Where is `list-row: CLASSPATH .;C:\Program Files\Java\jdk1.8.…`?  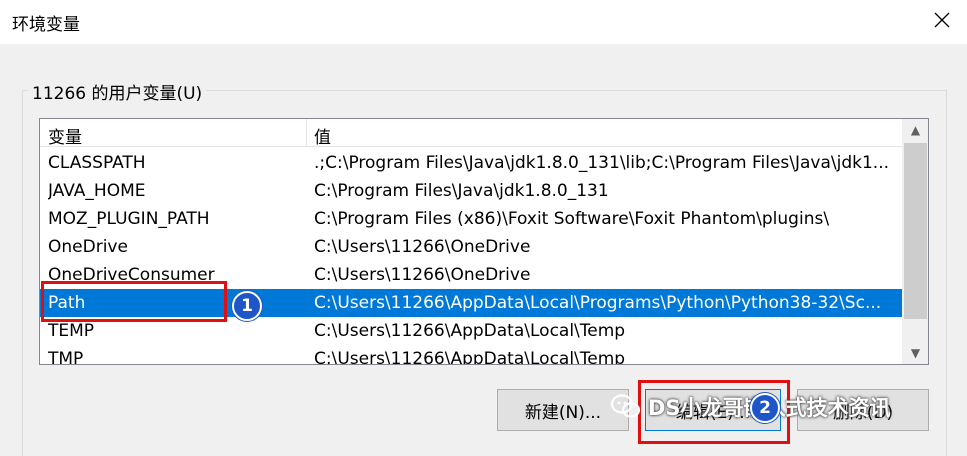 list-row: CLASSPATH .;C:\Program Files\Java\jdk1.8.… is located at coordinates (471, 163).